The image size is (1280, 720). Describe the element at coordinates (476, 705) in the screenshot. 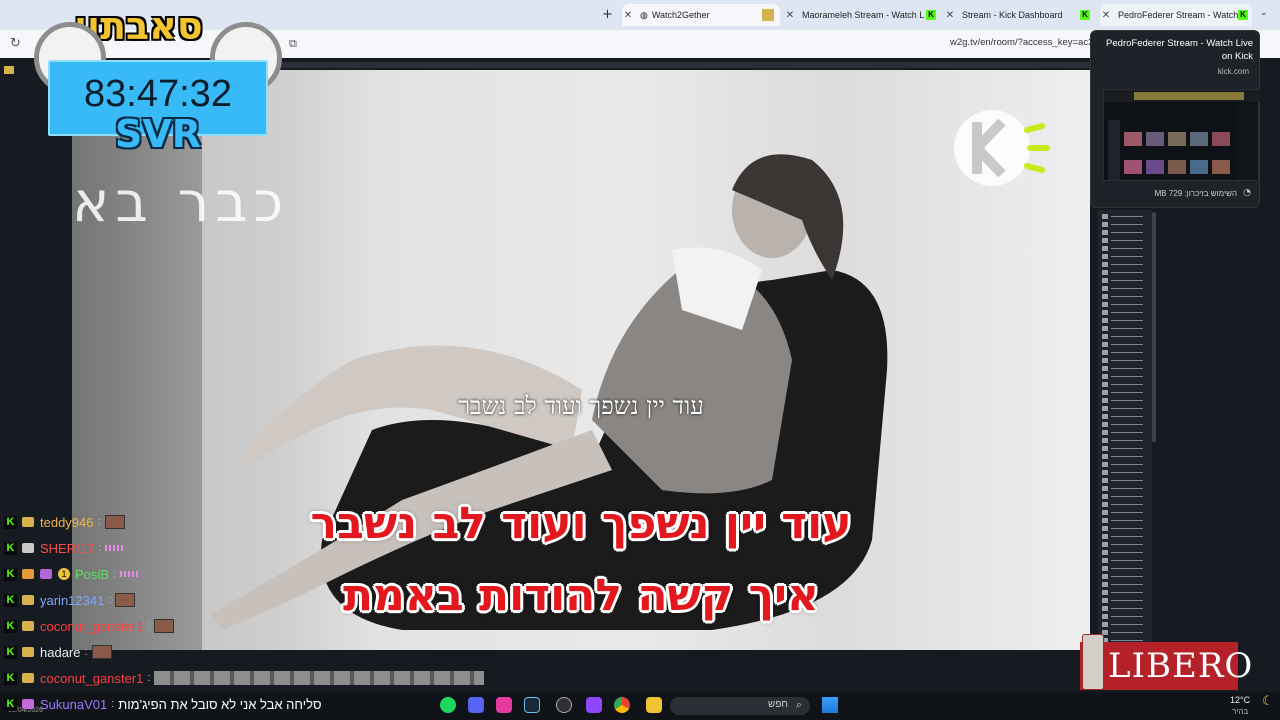

I see `discord-icon` at that location.